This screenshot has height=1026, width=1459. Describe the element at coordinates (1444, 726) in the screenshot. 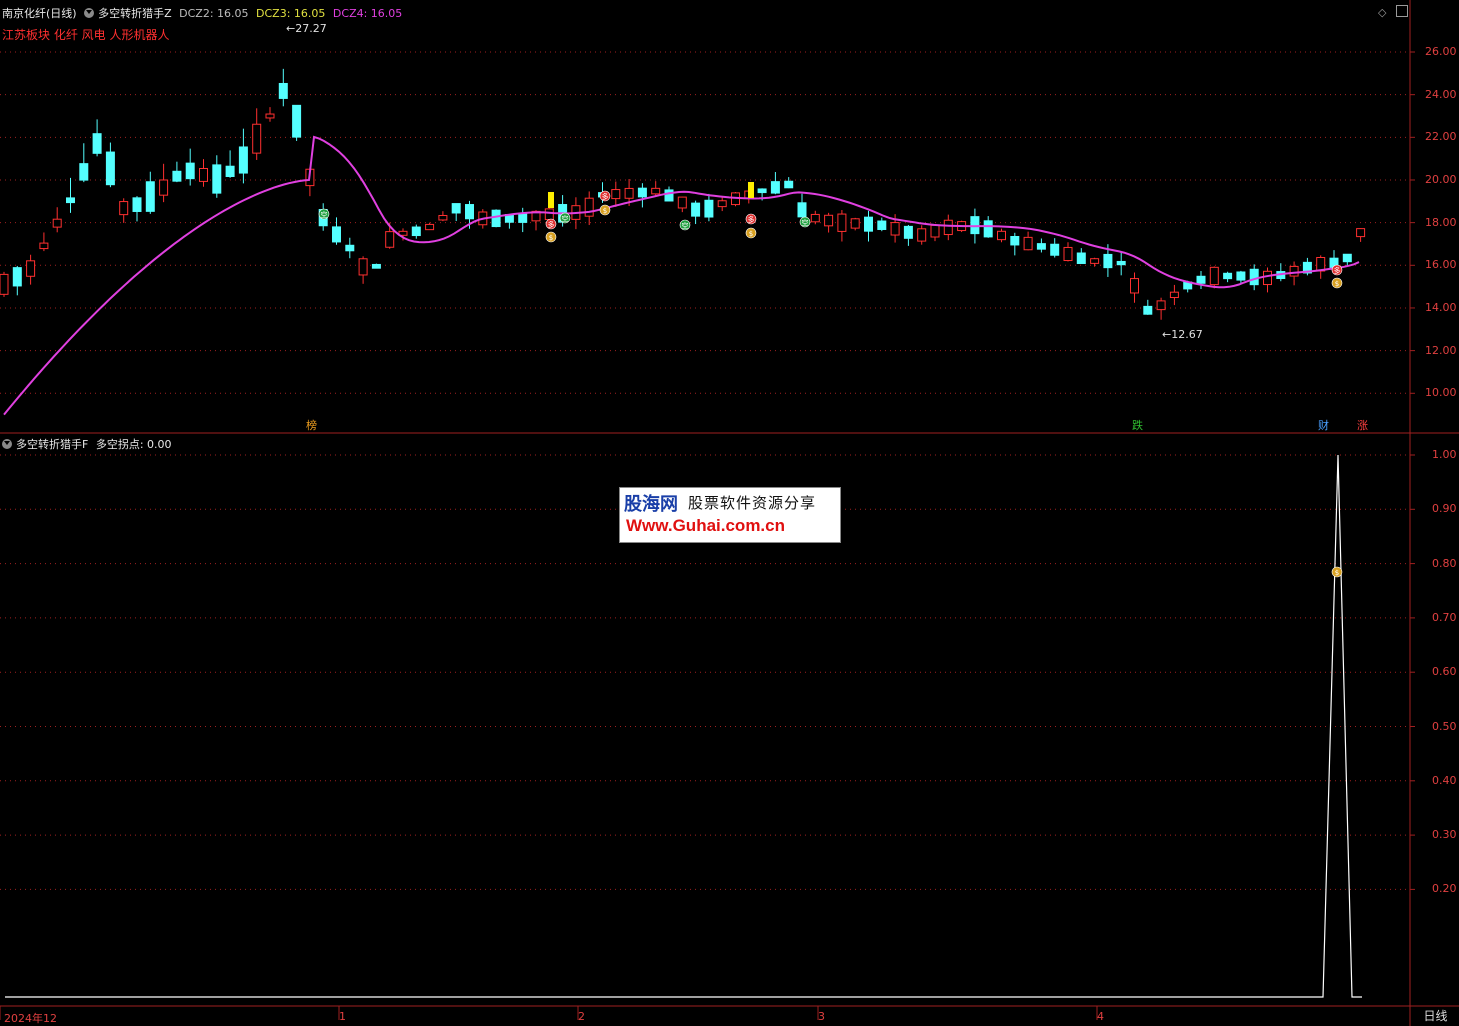

I see `sub-y-label: 0.50` at that location.